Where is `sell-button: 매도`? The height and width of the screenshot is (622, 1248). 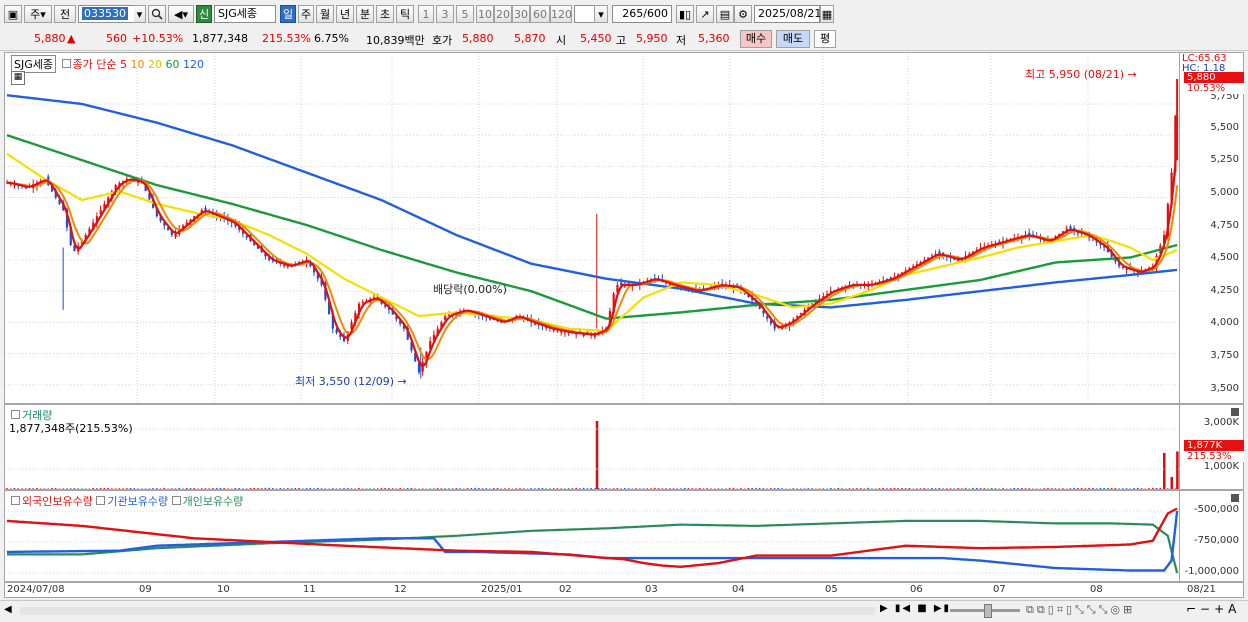 sell-button: 매도 is located at coordinates (793, 39).